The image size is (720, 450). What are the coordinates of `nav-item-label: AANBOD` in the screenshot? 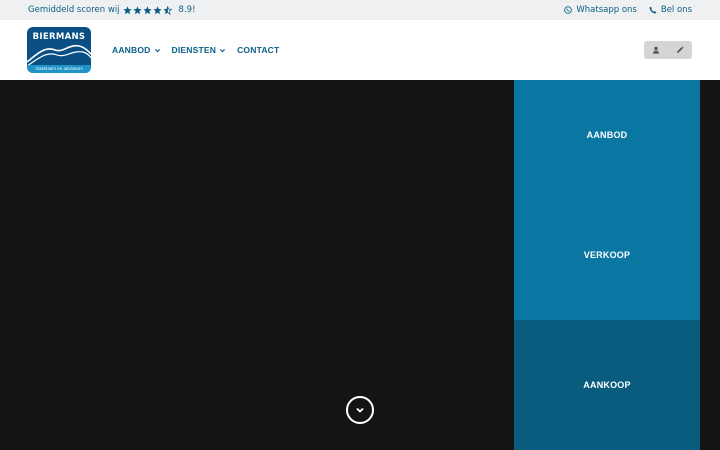 It's located at (131, 50).